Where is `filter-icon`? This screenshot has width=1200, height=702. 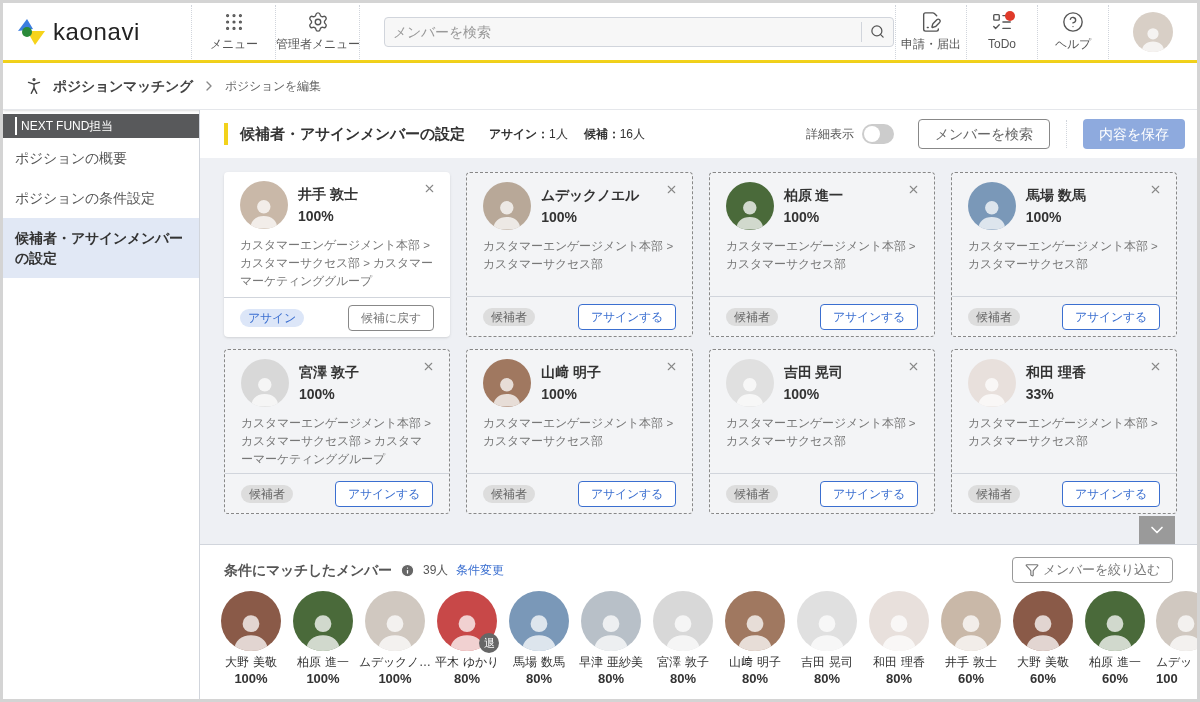
filter-icon is located at coordinates (1032, 570).